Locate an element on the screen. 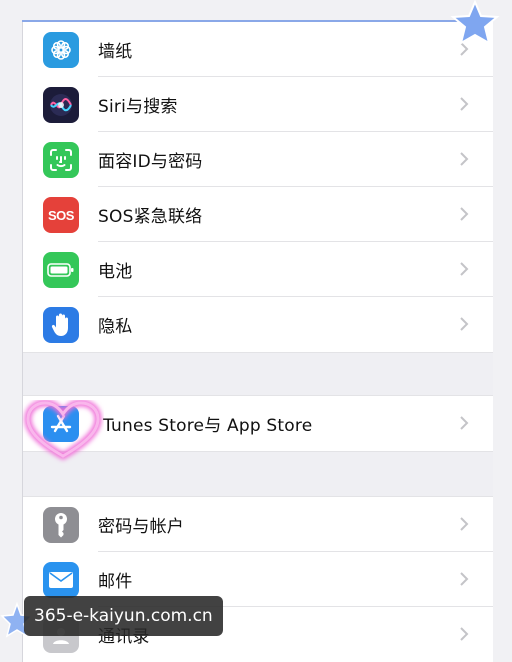  star-sticker-icon is located at coordinates (475, 23).